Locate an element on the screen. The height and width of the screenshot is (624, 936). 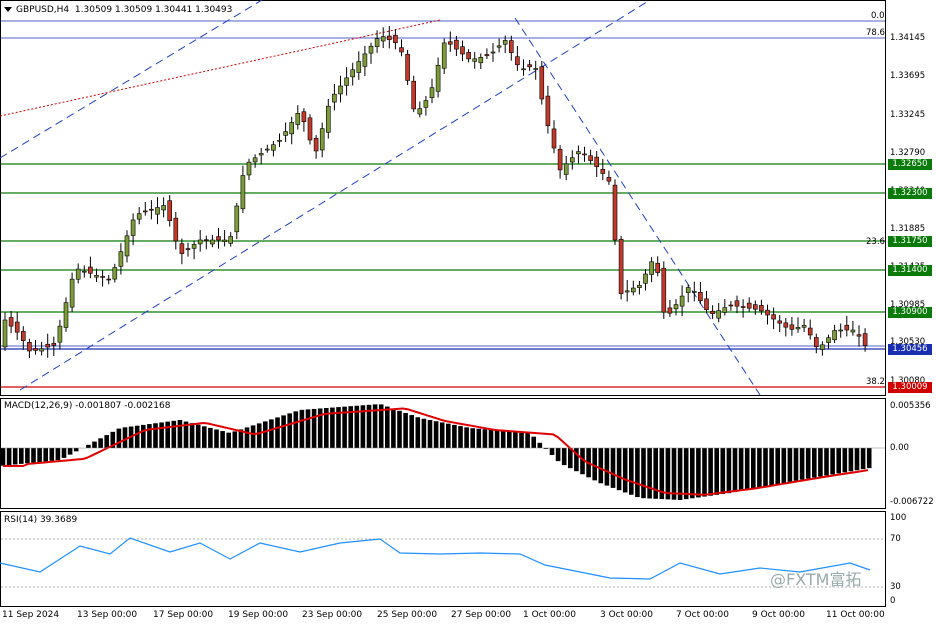
price-level-box: 1.31750 is located at coordinates (910, 241).